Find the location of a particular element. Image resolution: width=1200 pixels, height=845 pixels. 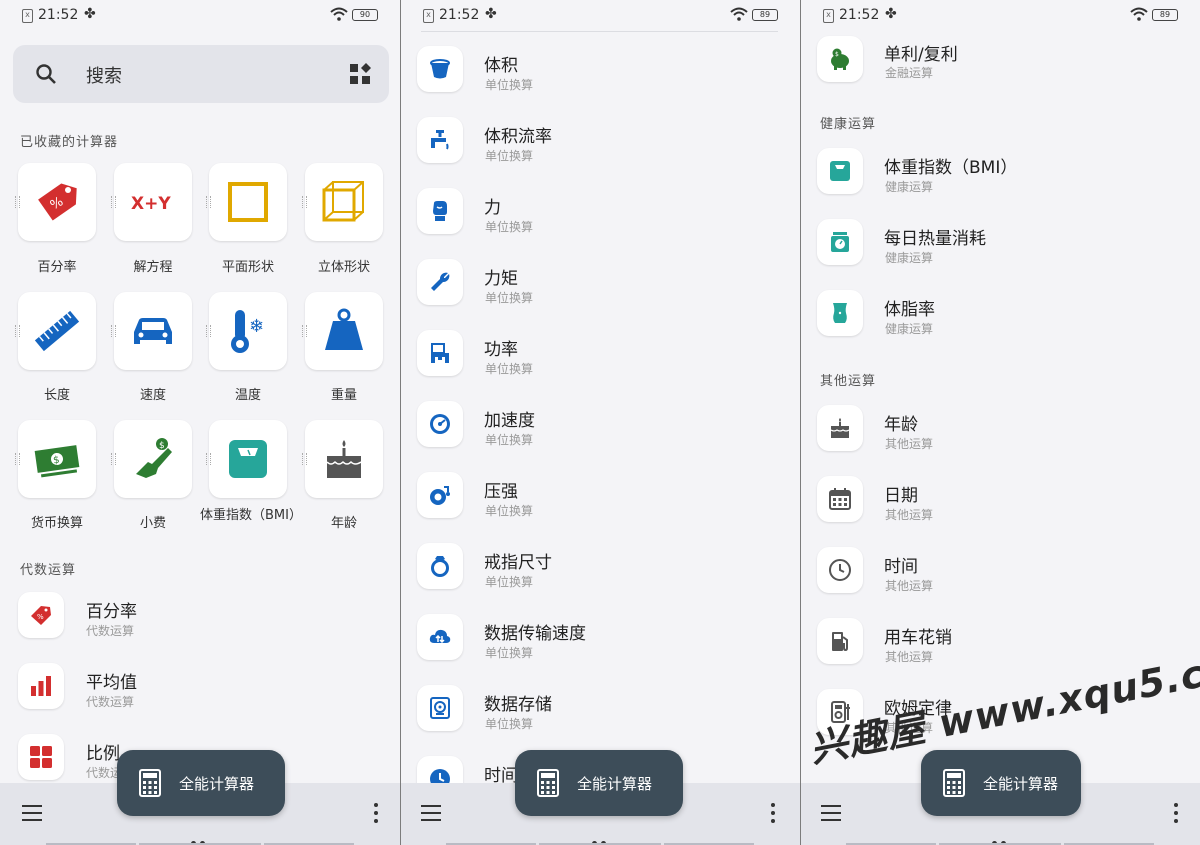

algebra-section-title: 代数运算 is located at coordinates (48, 570).